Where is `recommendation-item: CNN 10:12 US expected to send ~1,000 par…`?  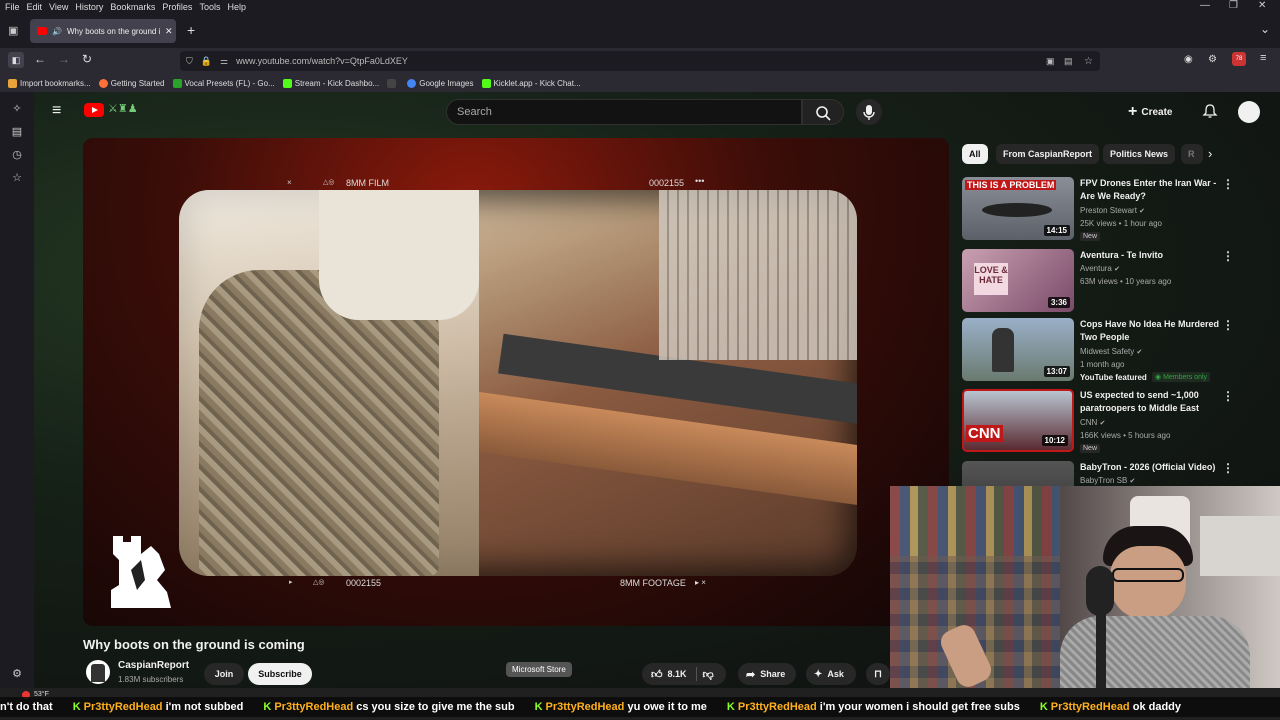 recommendation-item: CNN 10:12 US expected to send ~1,000 par… is located at coordinates (1107, 421).